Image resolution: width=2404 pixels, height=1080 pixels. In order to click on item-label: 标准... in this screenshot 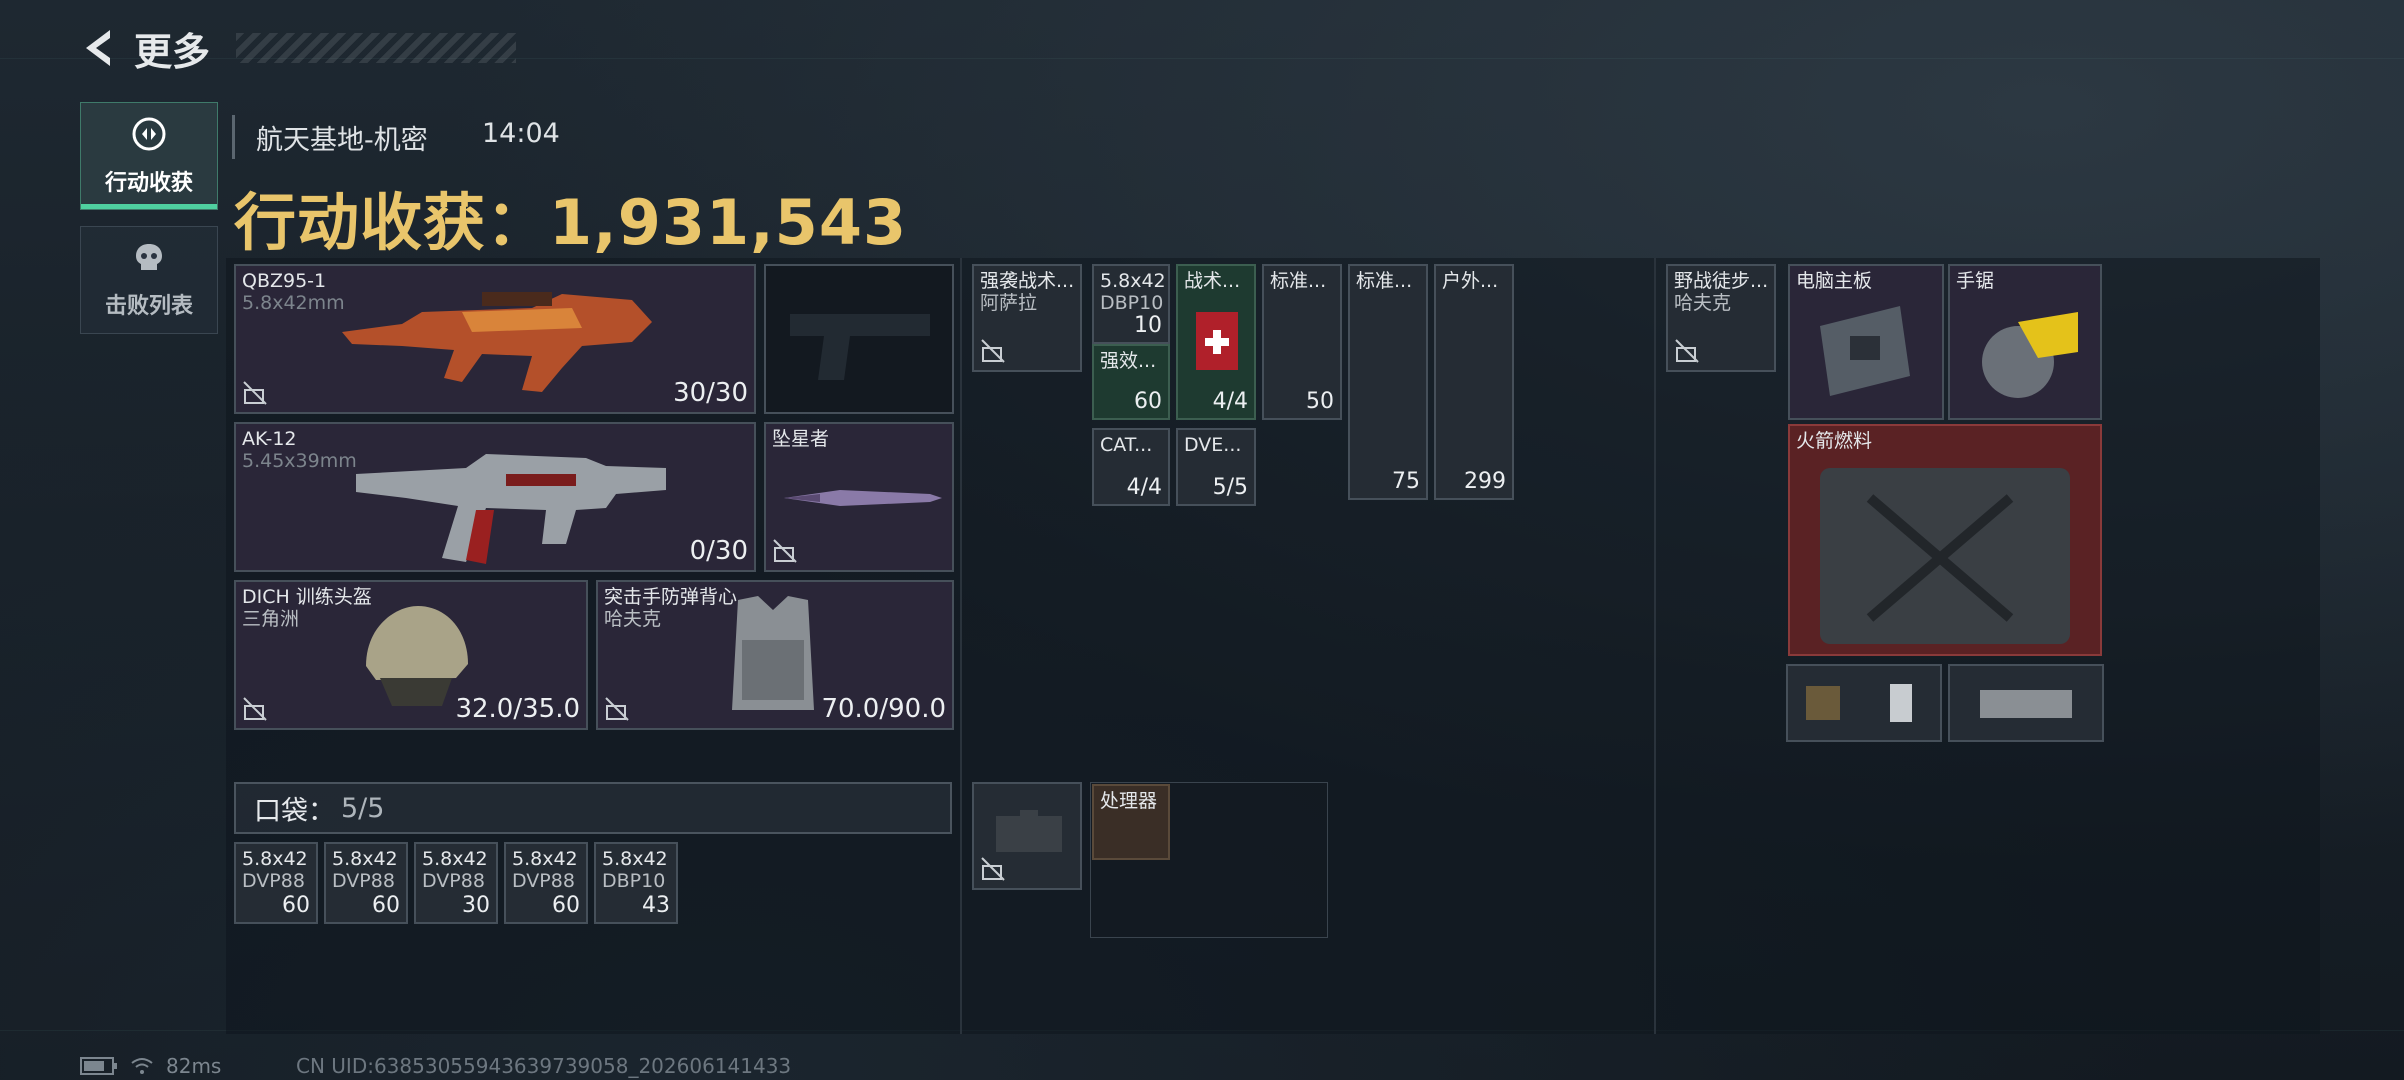, I will do `click(1298, 281)`.